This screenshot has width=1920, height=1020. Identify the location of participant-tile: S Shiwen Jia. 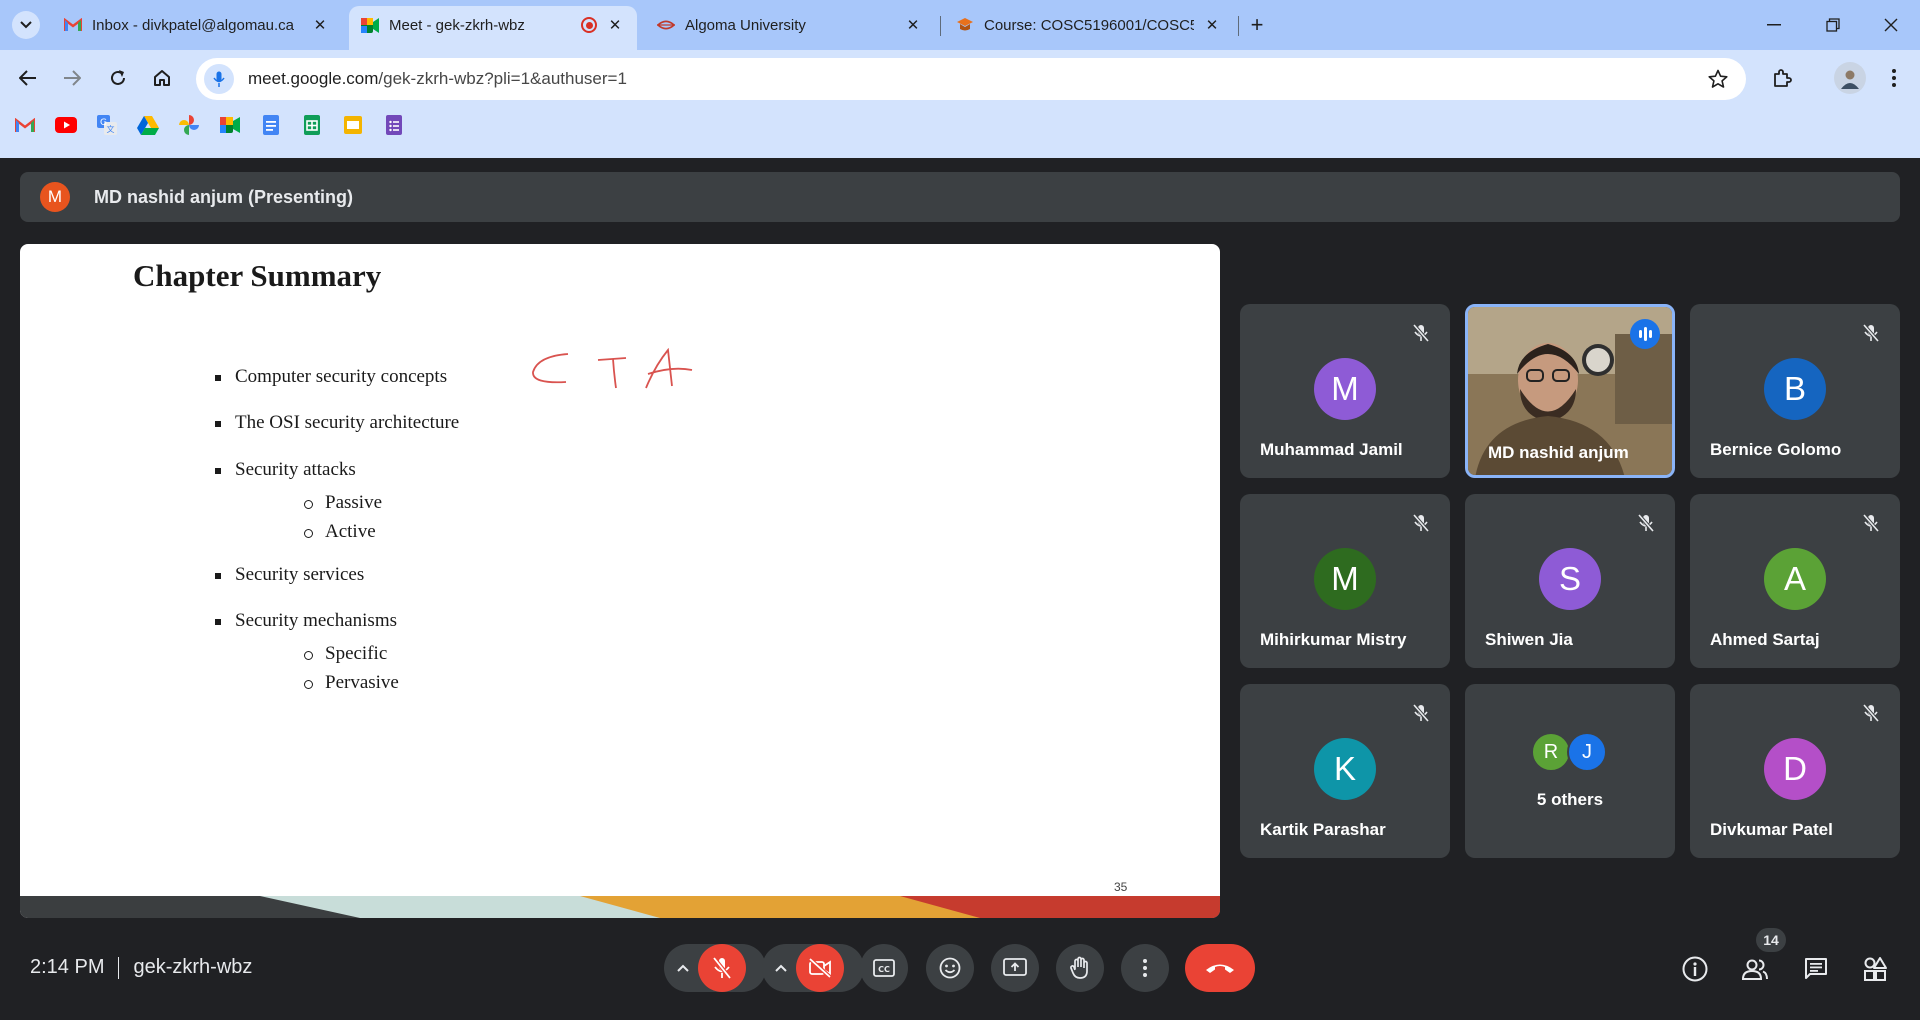
(1570, 581).